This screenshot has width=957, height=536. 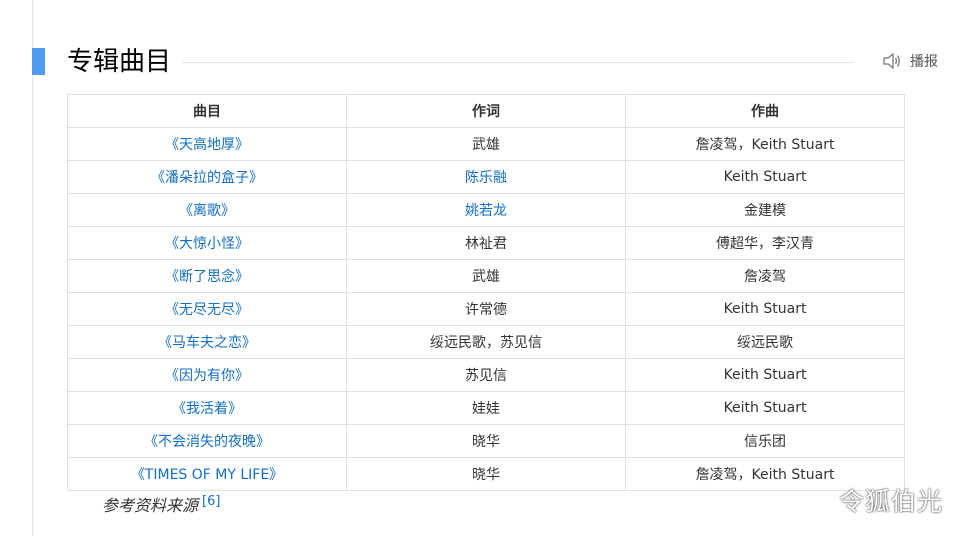 I want to click on lyricist-link: 姚若龙, so click(x=486, y=211).